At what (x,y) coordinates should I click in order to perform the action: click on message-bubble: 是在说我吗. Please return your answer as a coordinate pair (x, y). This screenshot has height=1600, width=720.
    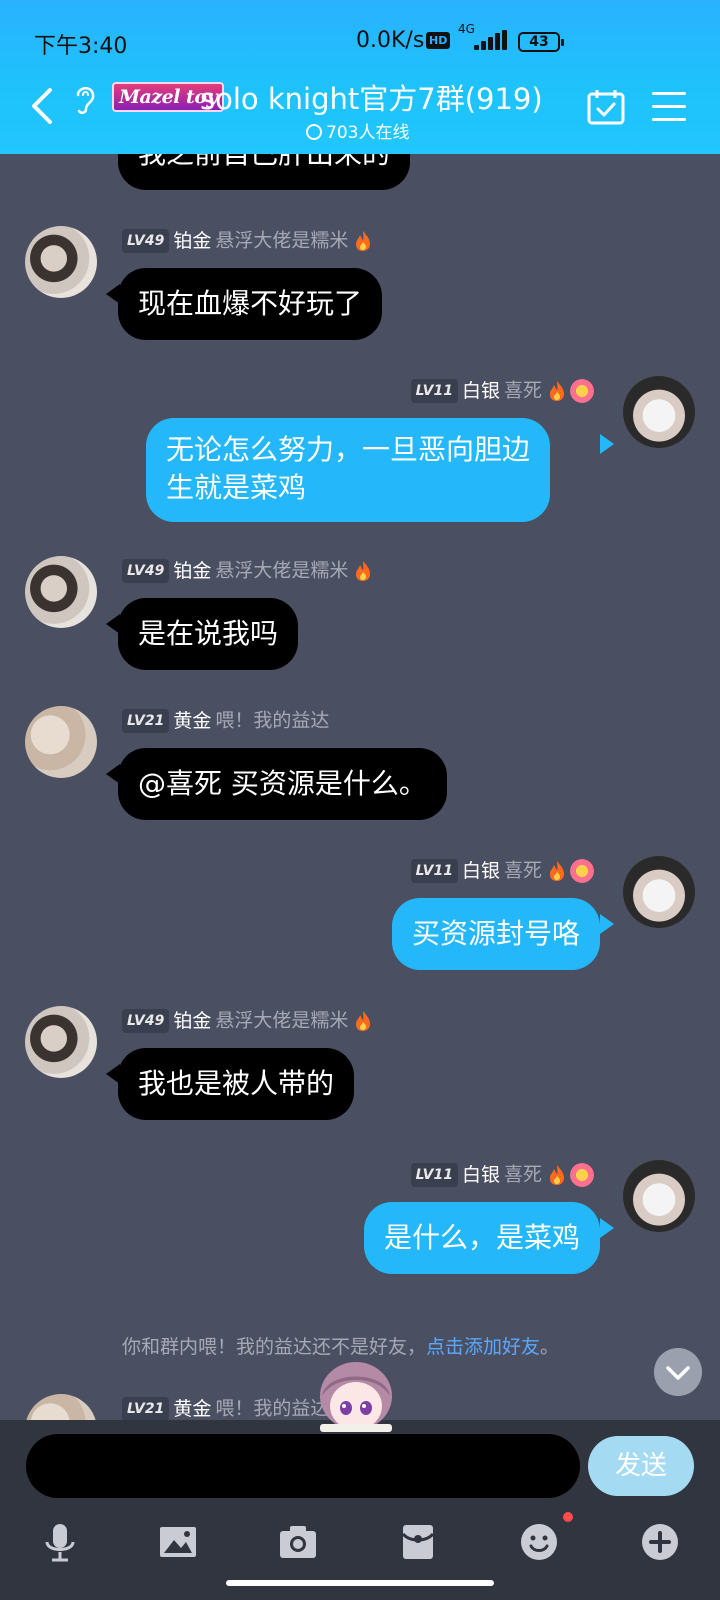
    Looking at the image, I should click on (208, 634).